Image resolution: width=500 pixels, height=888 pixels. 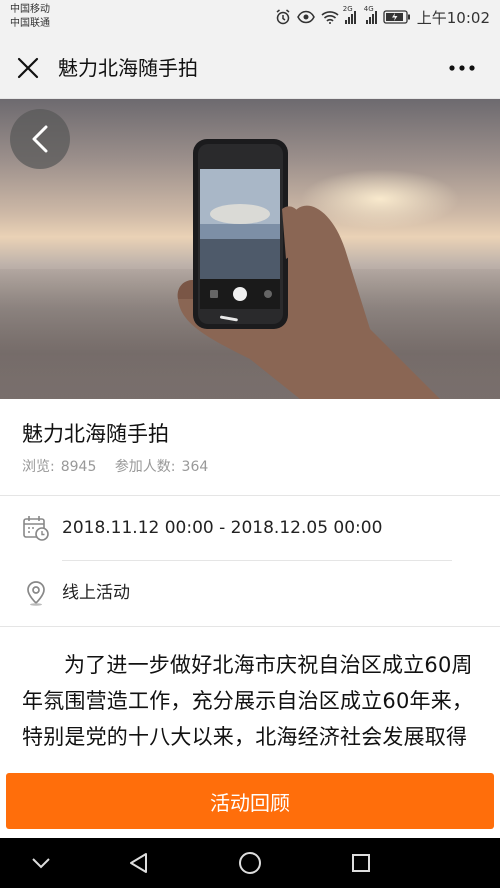 I want to click on carrier-1: 中国移动, so click(x=30, y=9).